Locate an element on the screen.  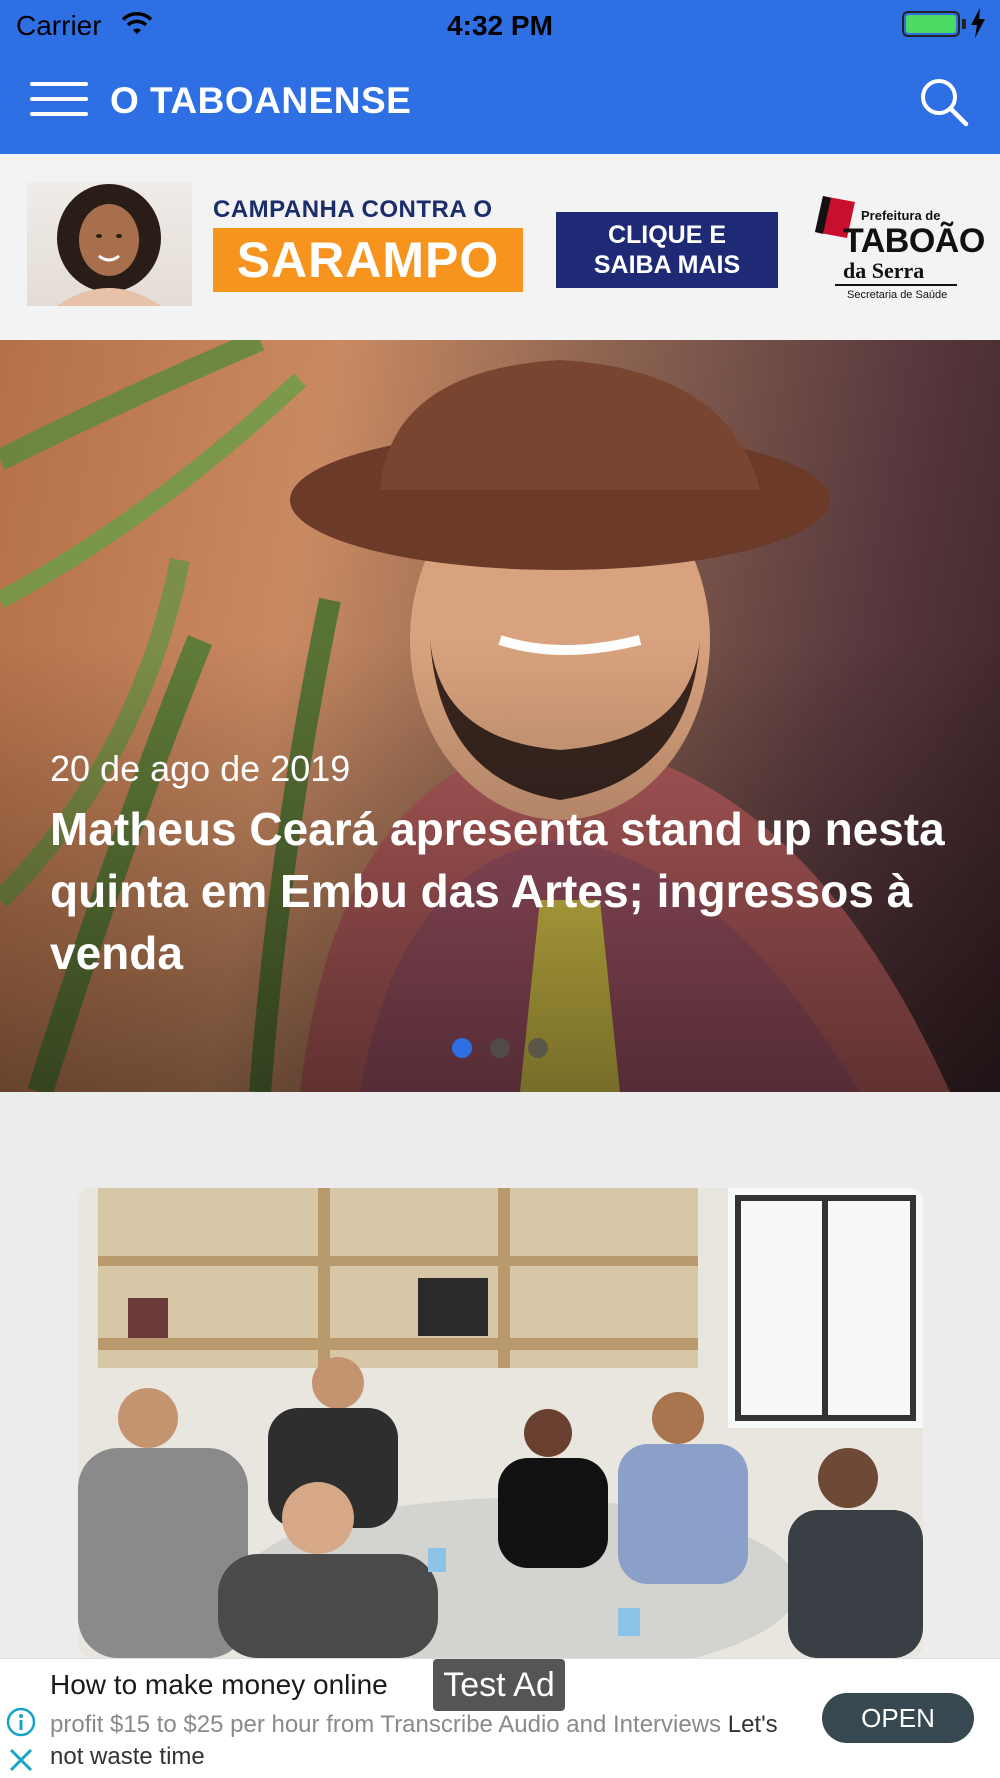
slide-indicator is located at coordinates (500, 1049).